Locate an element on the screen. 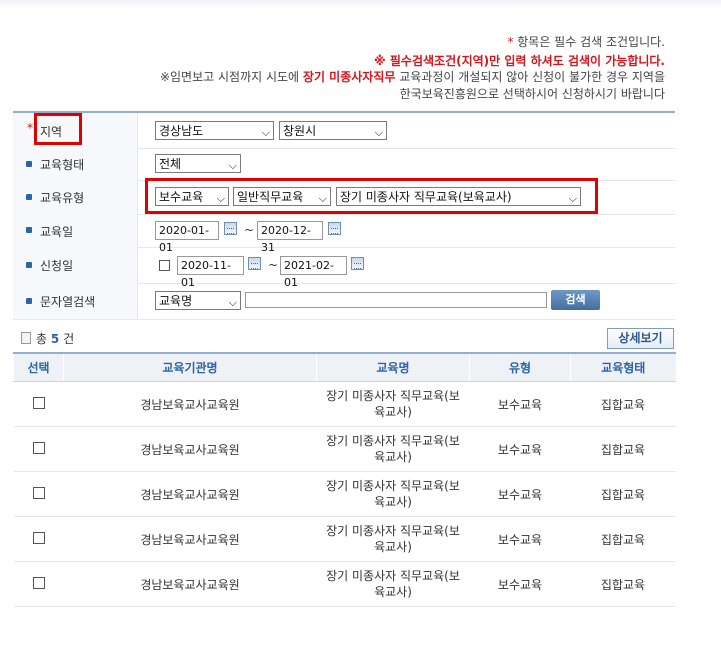  detail-view-button: 상세보기 is located at coordinates (640, 338).